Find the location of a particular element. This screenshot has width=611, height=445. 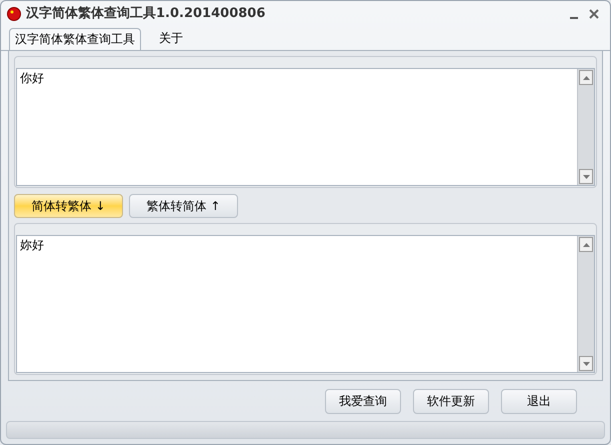

window-title: 汉字简体繁体查询工具1.0.201400806 is located at coordinates (146, 14).